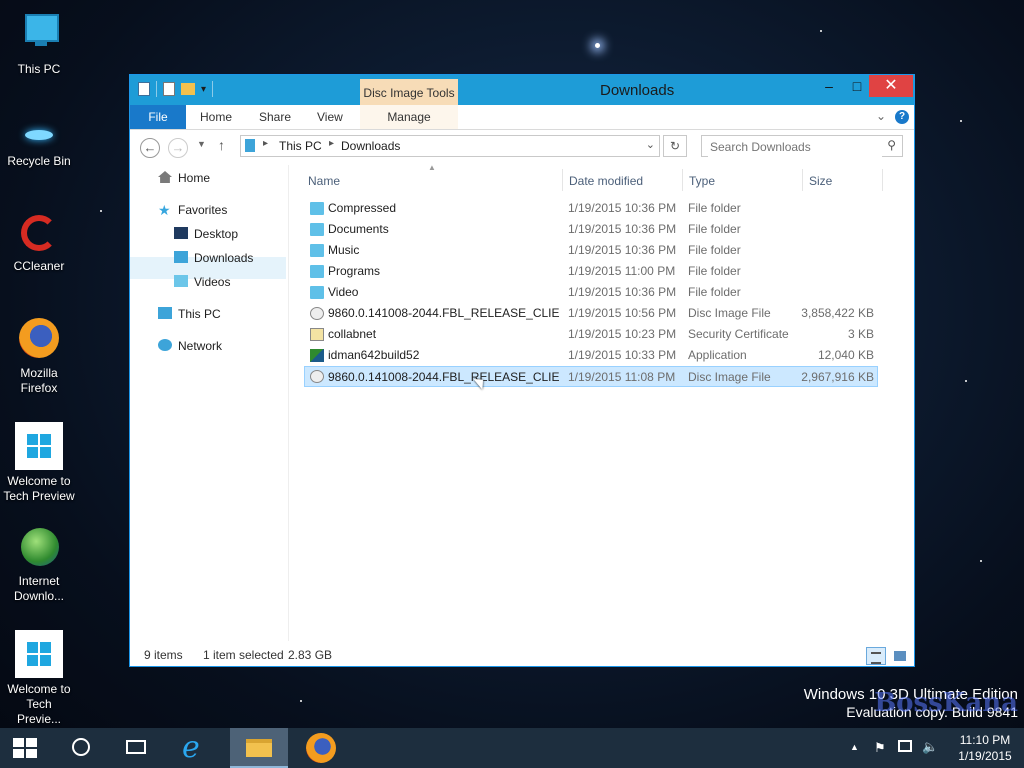 The height and width of the screenshot is (768, 1024). What do you see at coordinates (880, 748) in the screenshot?
I see `action-center-flag-icon: ⚑` at bounding box center [880, 748].